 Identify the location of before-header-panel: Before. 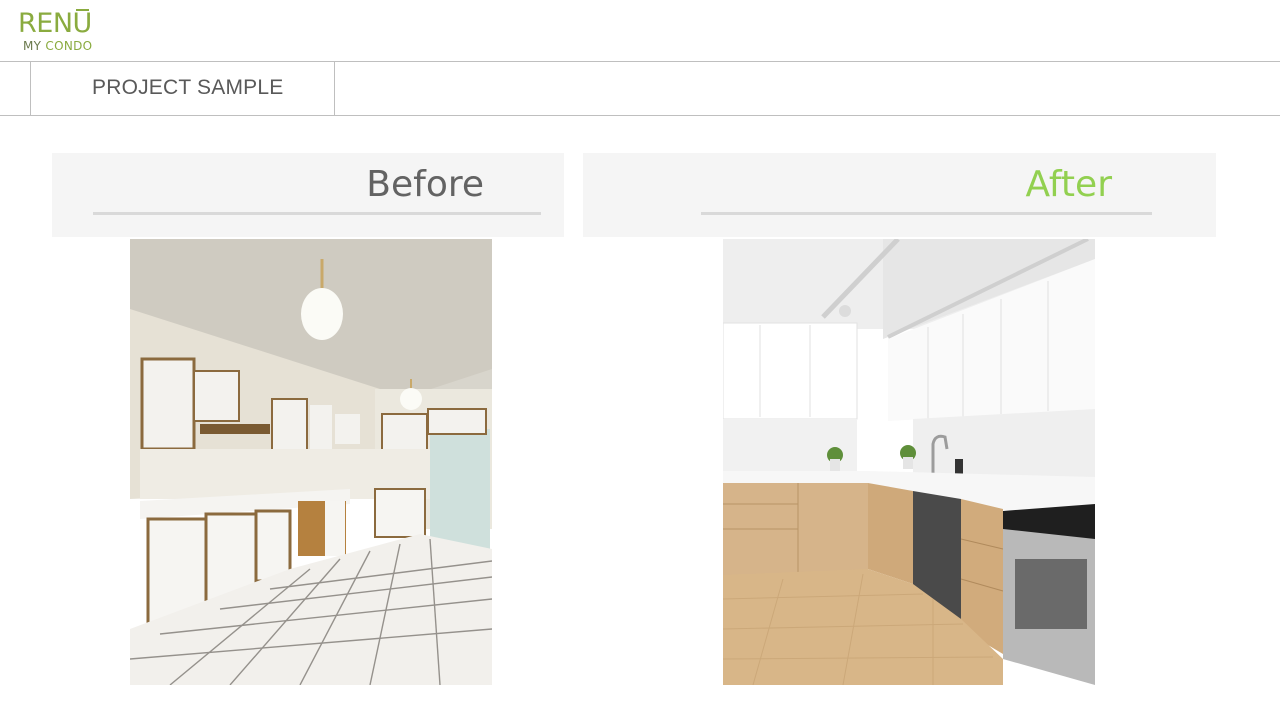
(308, 195).